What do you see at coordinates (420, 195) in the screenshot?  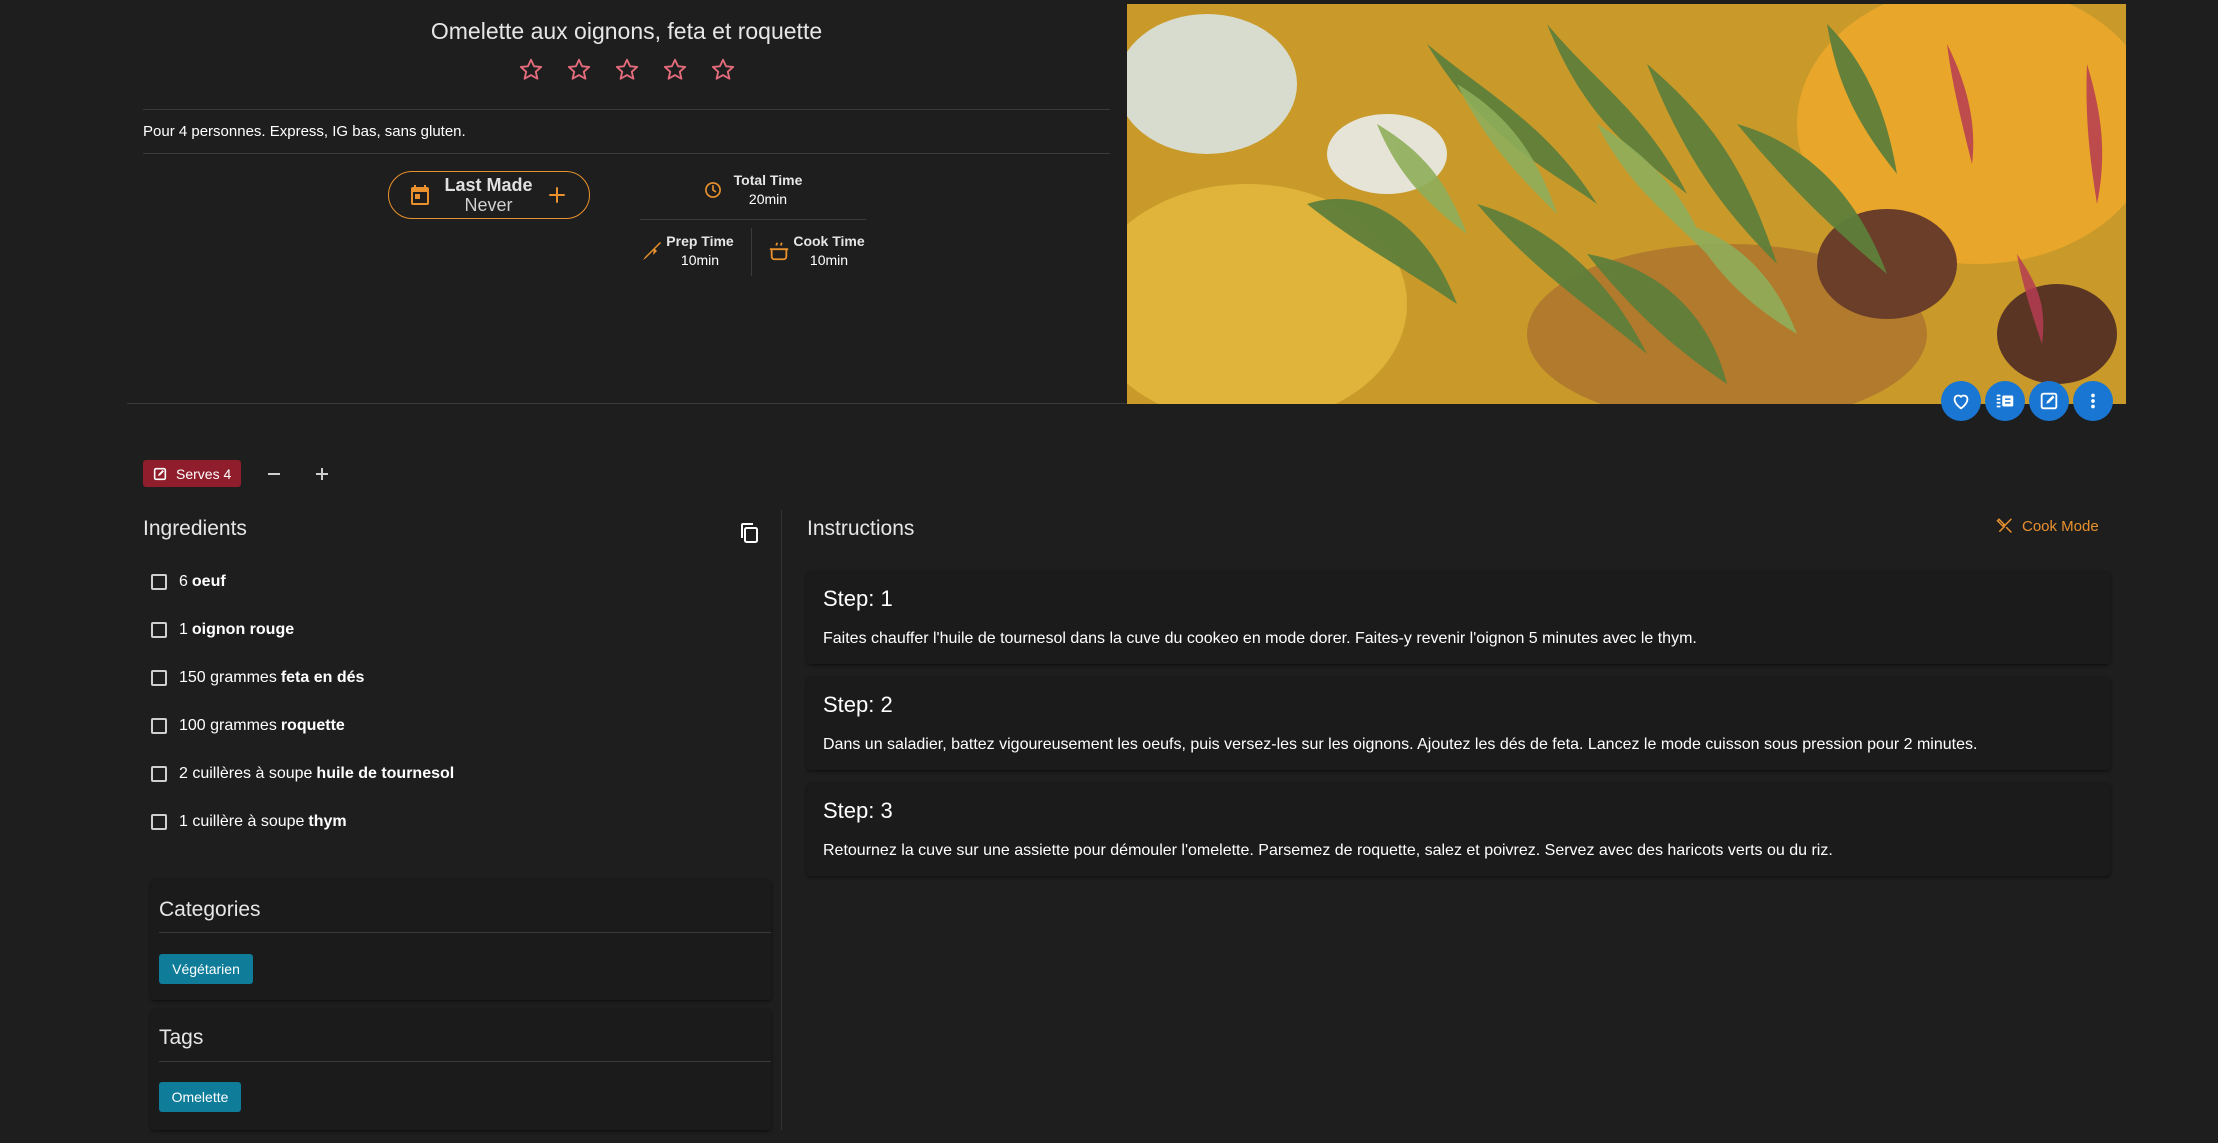 I see `calendar-icon` at bounding box center [420, 195].